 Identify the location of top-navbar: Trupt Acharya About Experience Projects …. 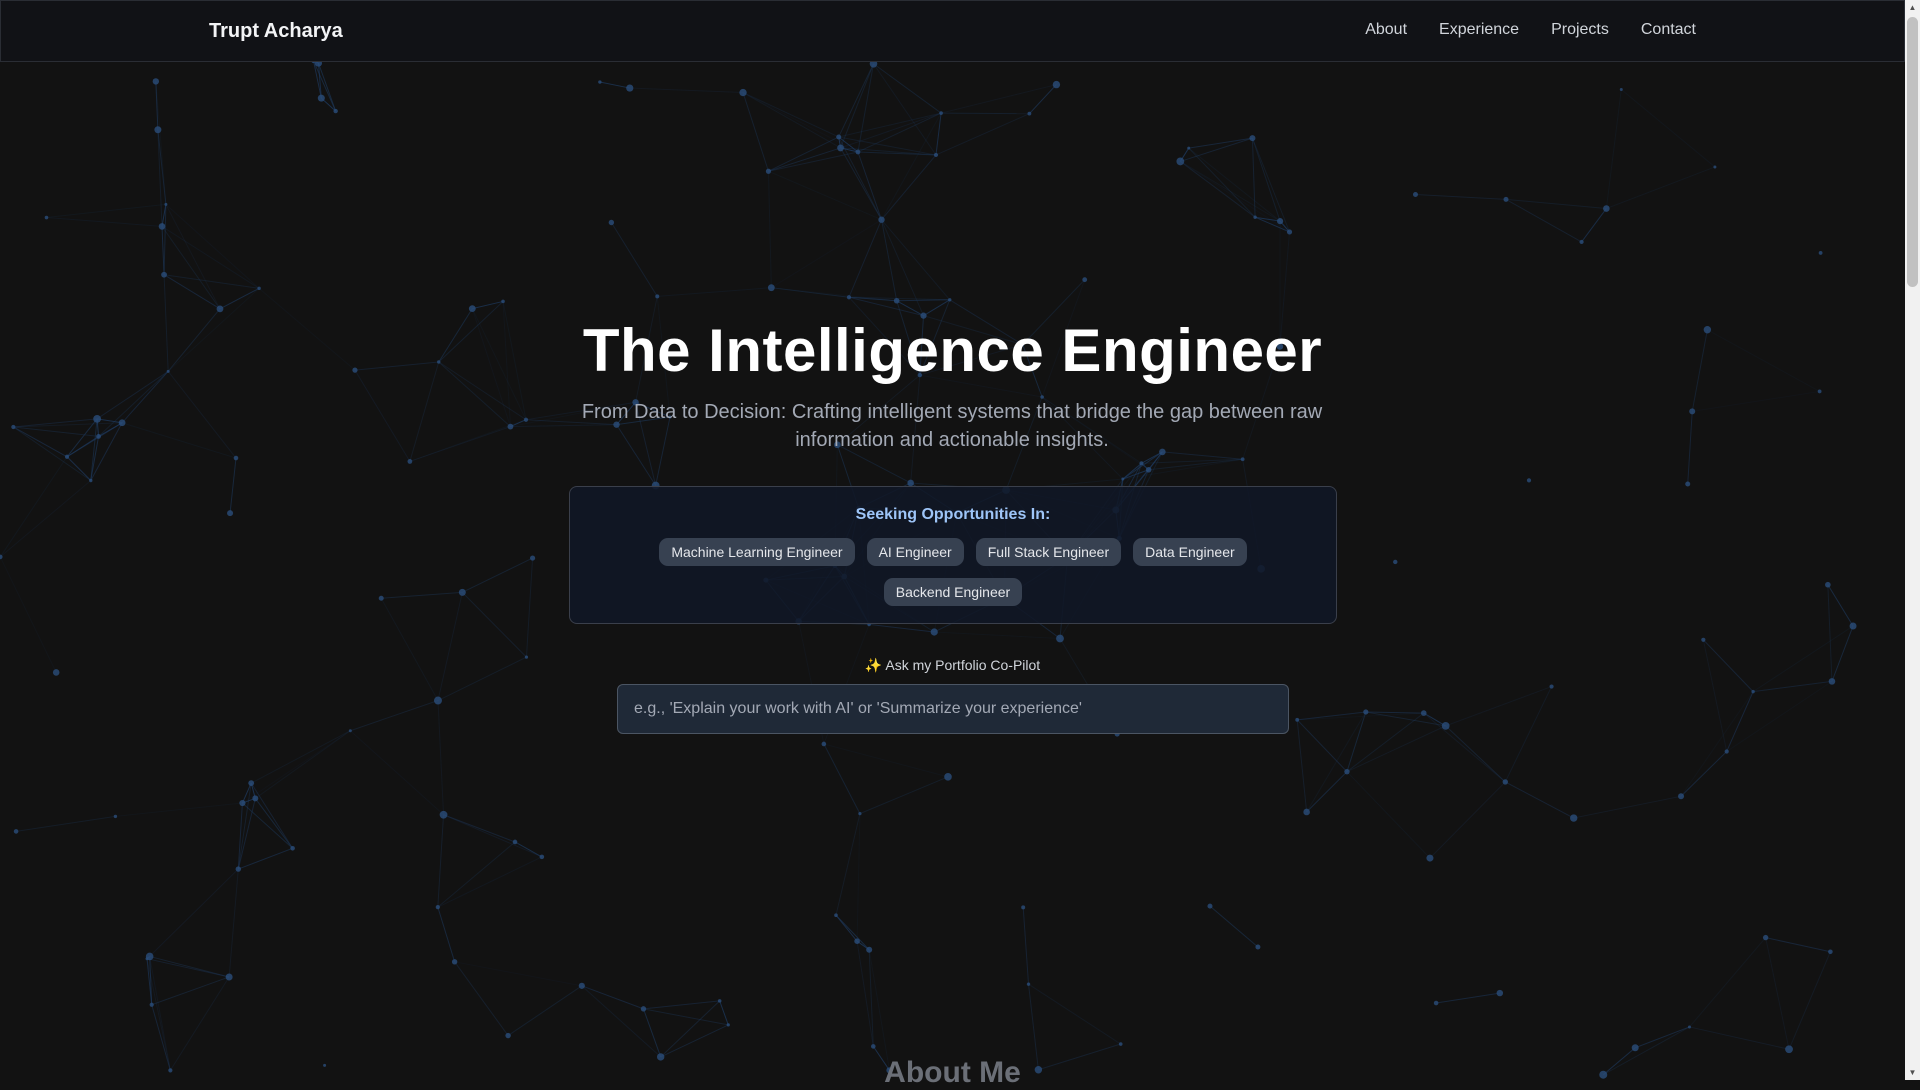
(952, 31).